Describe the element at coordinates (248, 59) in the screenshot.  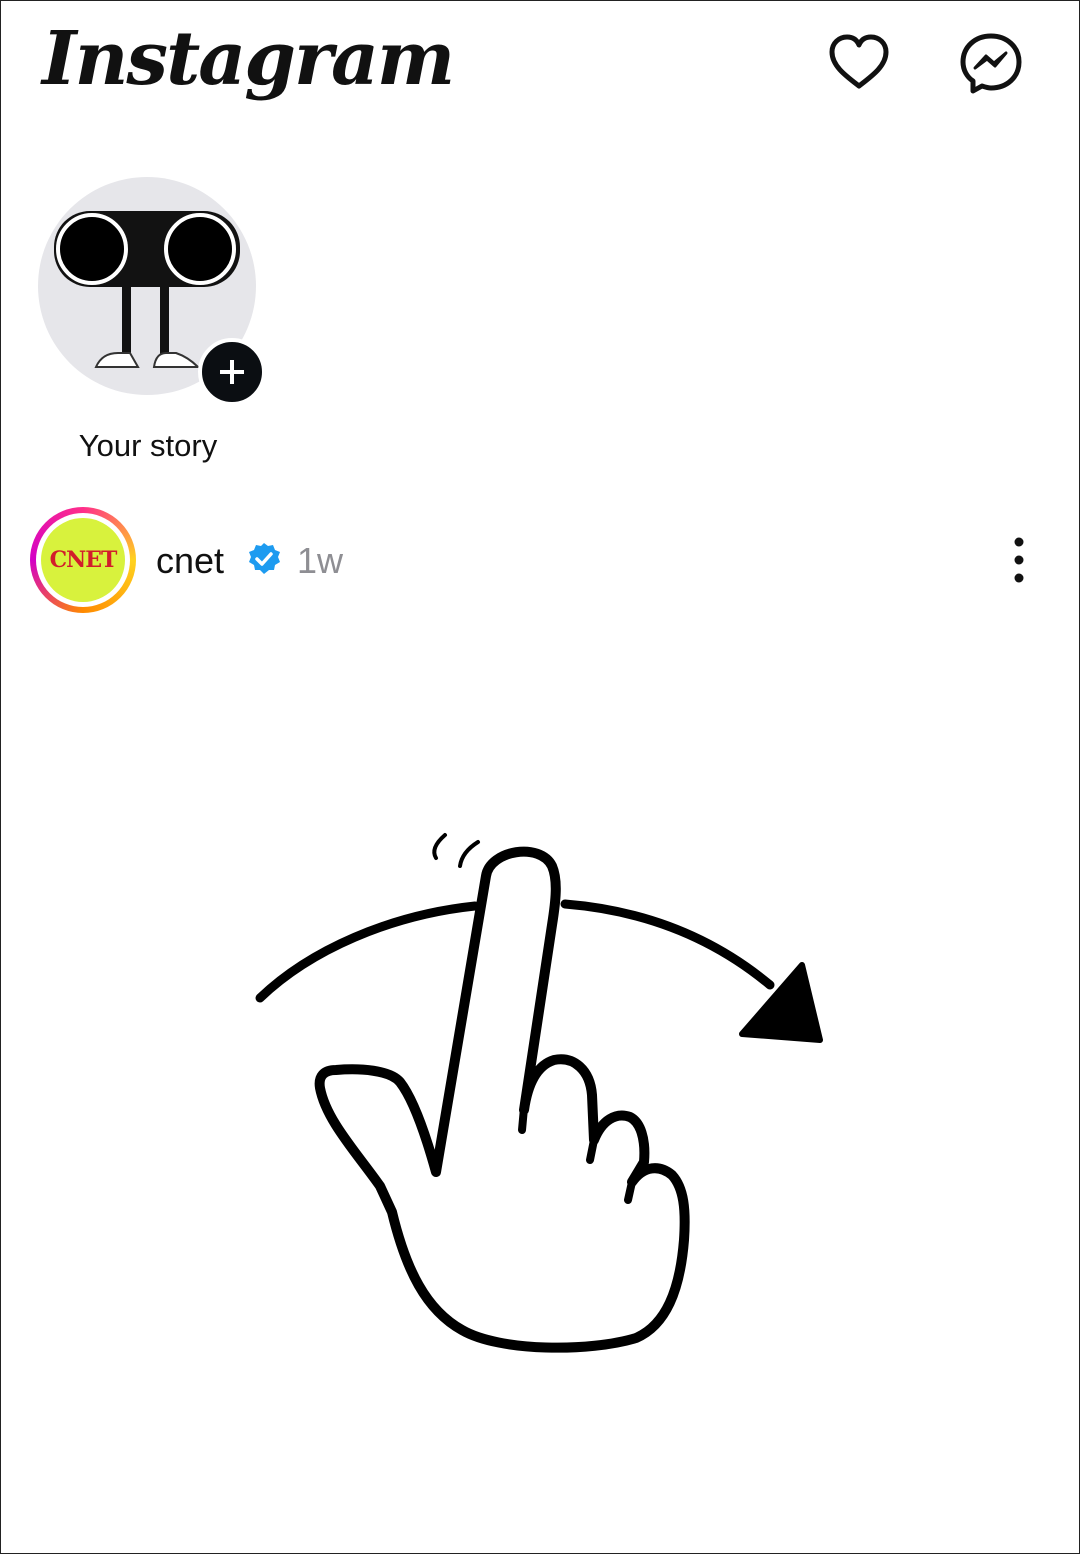
I see `instagram-logo: Instagram` at that location.